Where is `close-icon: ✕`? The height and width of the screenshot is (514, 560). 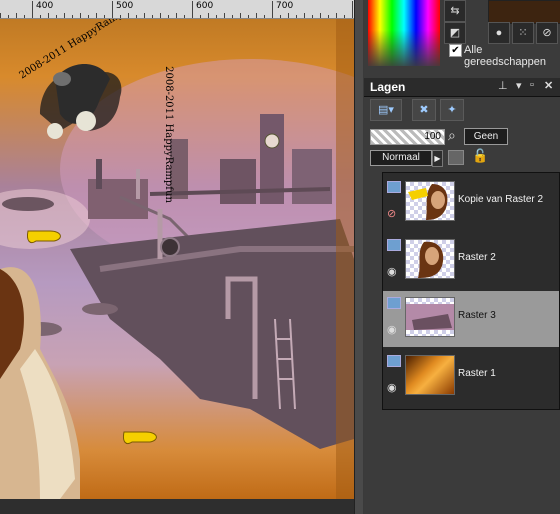 close-icon: ✕ is located at coordinates (548, 85).